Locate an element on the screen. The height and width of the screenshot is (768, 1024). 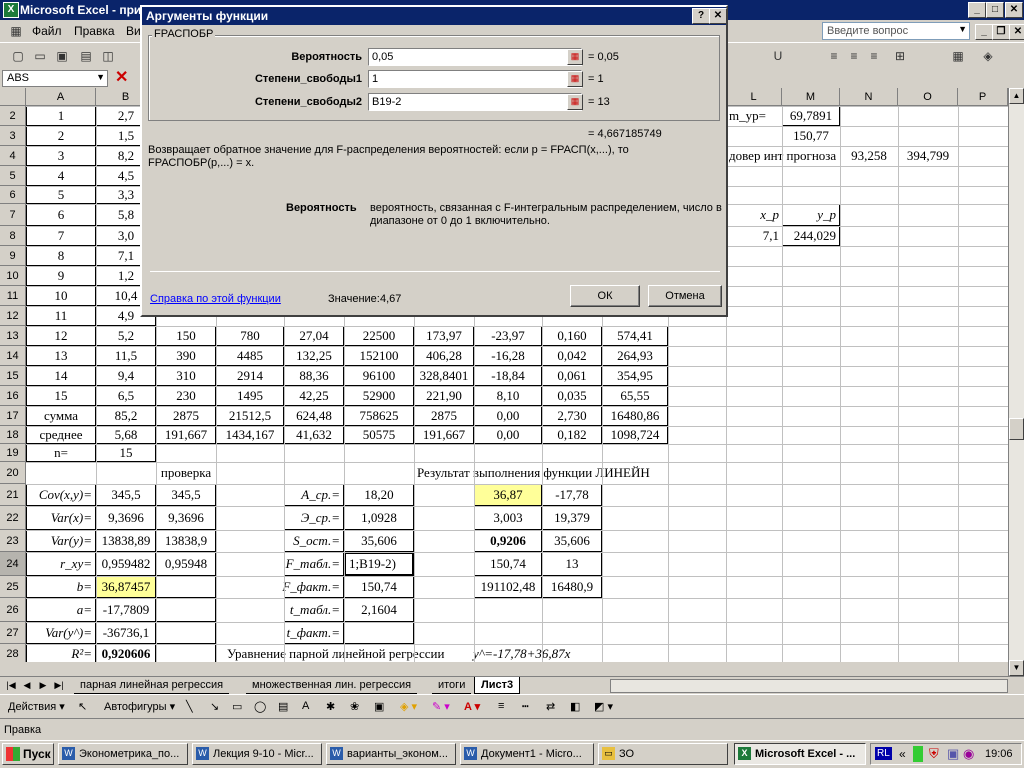
table-cell: 406,28 is located at coordinates (444, 356).